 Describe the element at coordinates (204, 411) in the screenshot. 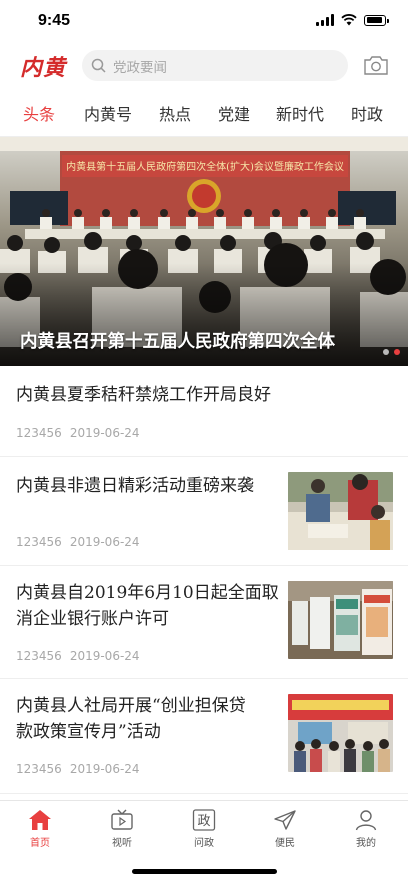

I see `news-item: 内黄县夏季秸秆禁烧工作开局良好 123456 2019-06-24` at that location.